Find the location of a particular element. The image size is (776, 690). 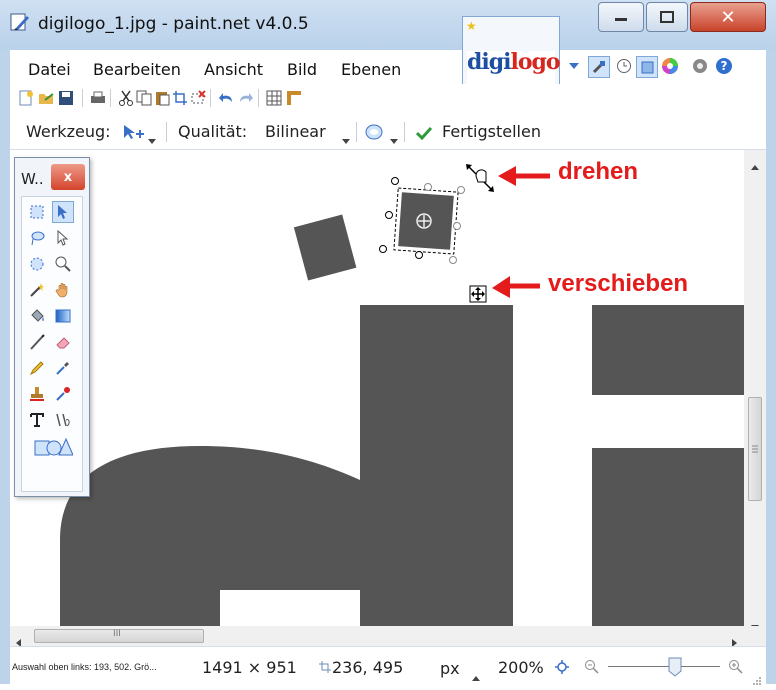

rectangle-select-tool-icon is located at coordinates (37, 212).